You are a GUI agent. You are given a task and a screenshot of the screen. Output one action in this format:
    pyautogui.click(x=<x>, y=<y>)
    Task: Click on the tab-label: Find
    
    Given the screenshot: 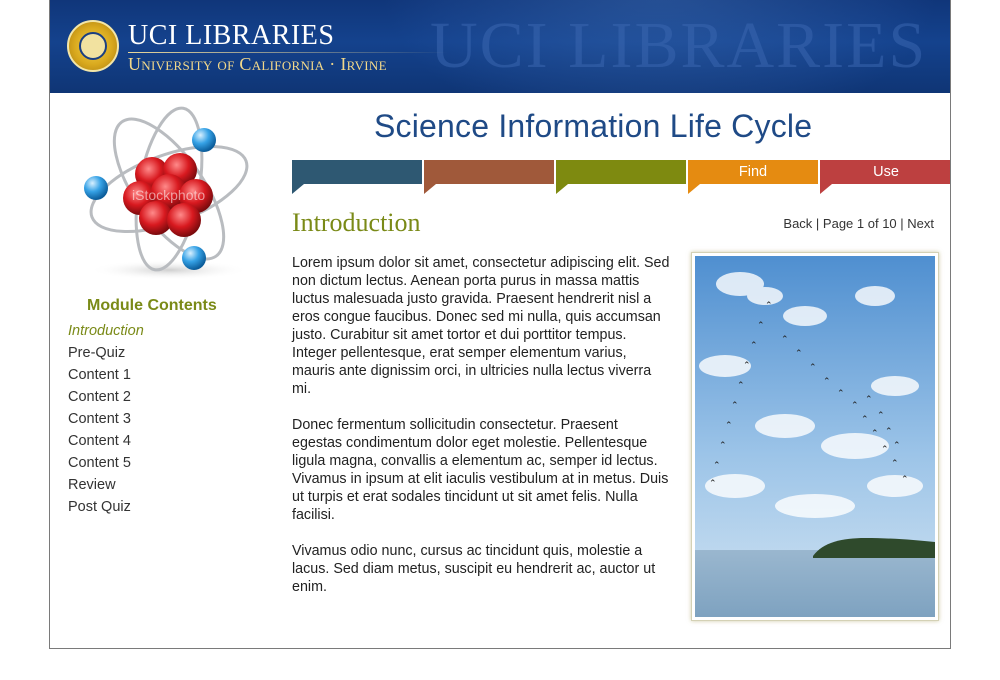 What is the action you would take?
    pyautogui.click(x=753, y=172)
    